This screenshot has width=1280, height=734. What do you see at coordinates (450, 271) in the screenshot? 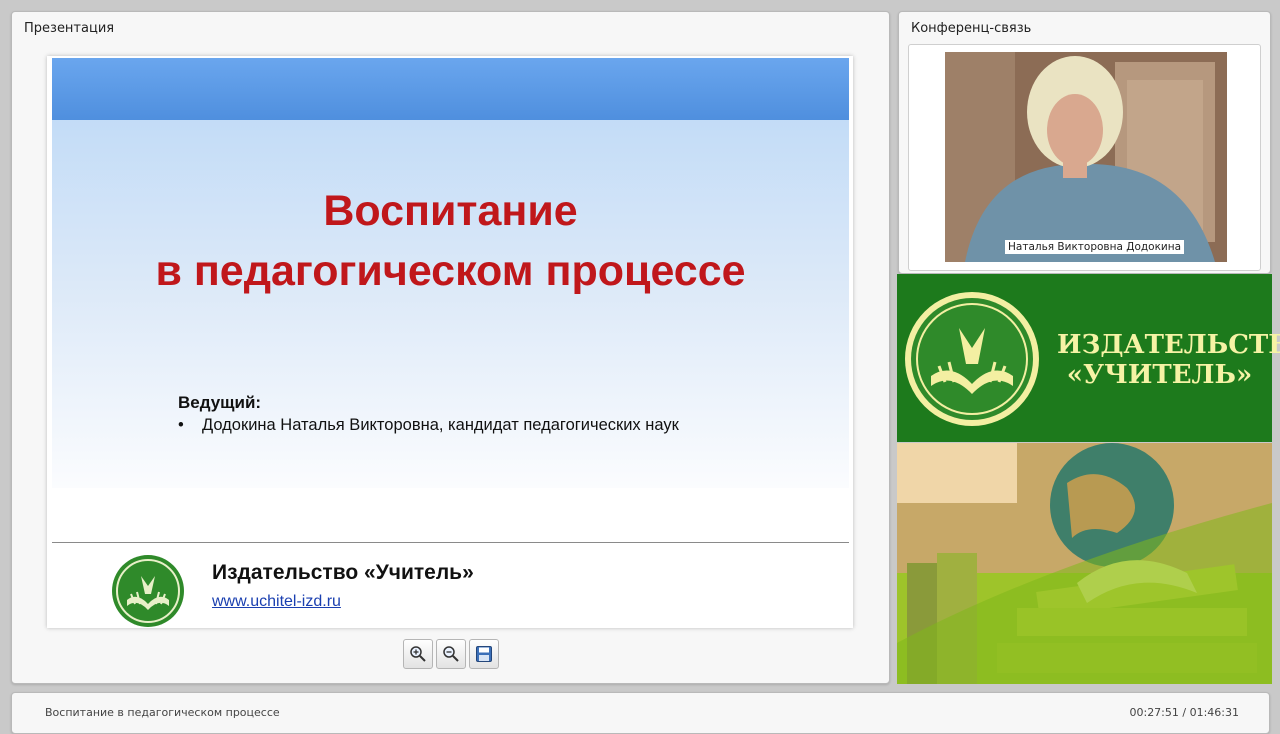
I see `slide-title-line2: в педагогическом процессе` at bounding box center [450, 271].